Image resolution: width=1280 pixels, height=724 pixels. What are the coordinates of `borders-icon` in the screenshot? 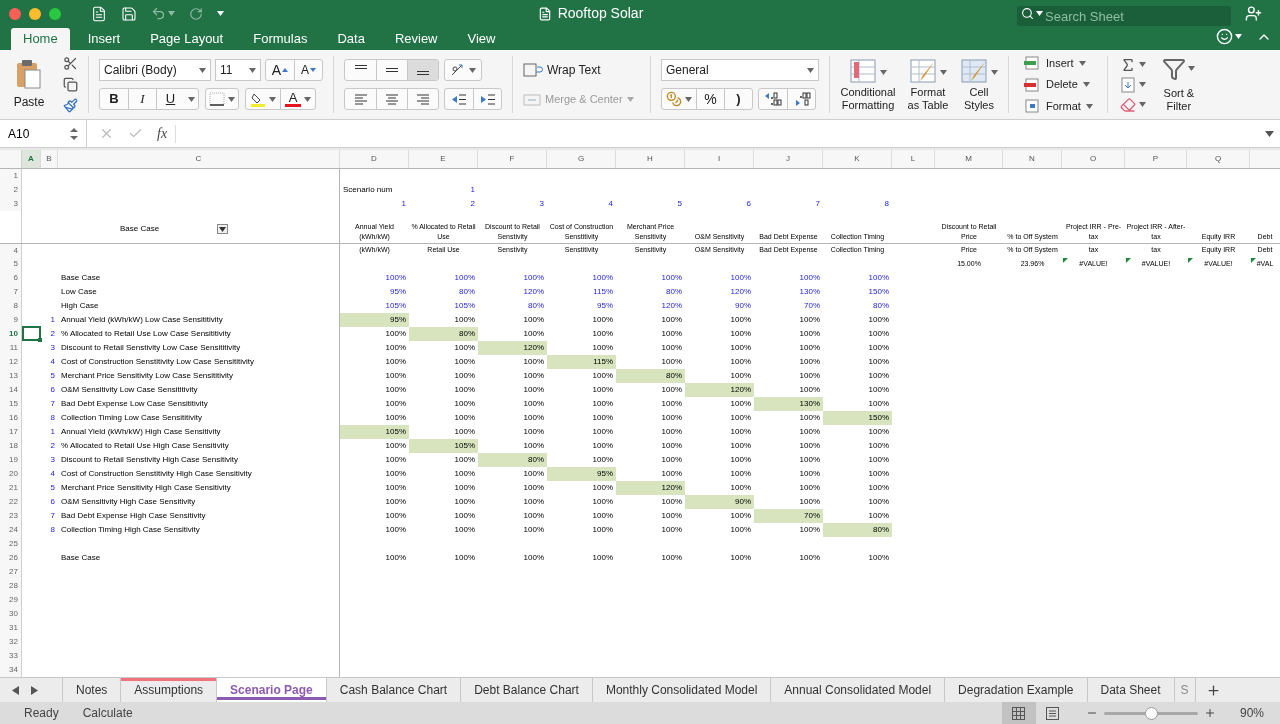 It's located at (217, 99).